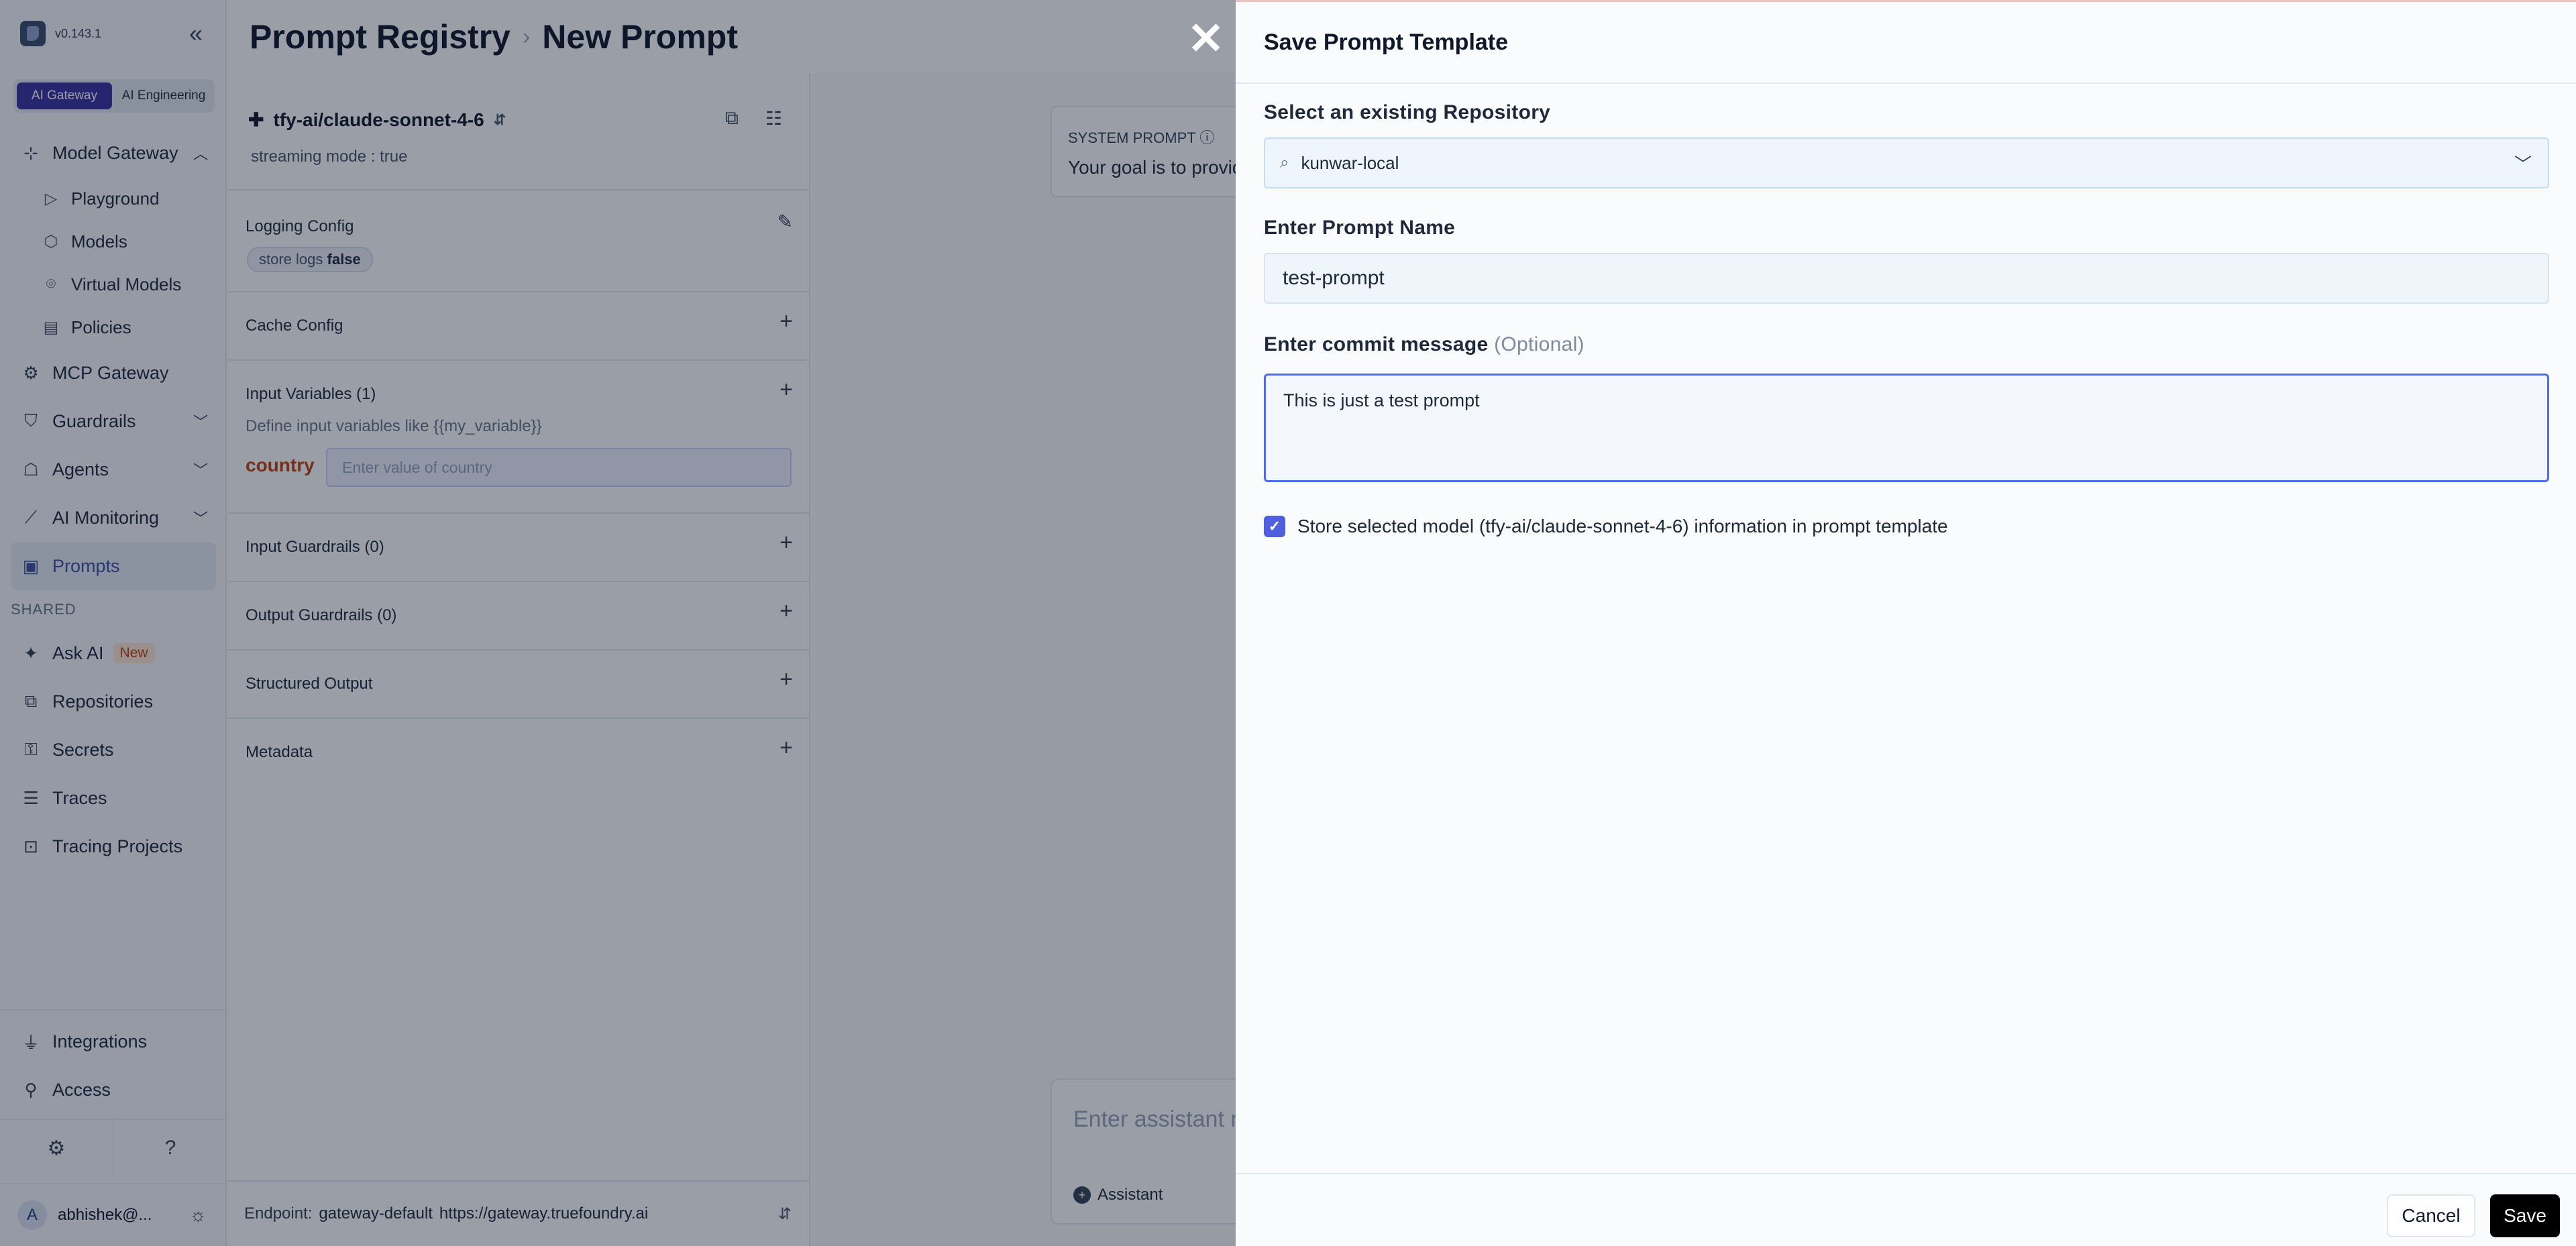 The width and height of the screenshot is (2576, 1246). I want to click on commit-message-label: Enter commit message (Optional), so click(1424, 344).